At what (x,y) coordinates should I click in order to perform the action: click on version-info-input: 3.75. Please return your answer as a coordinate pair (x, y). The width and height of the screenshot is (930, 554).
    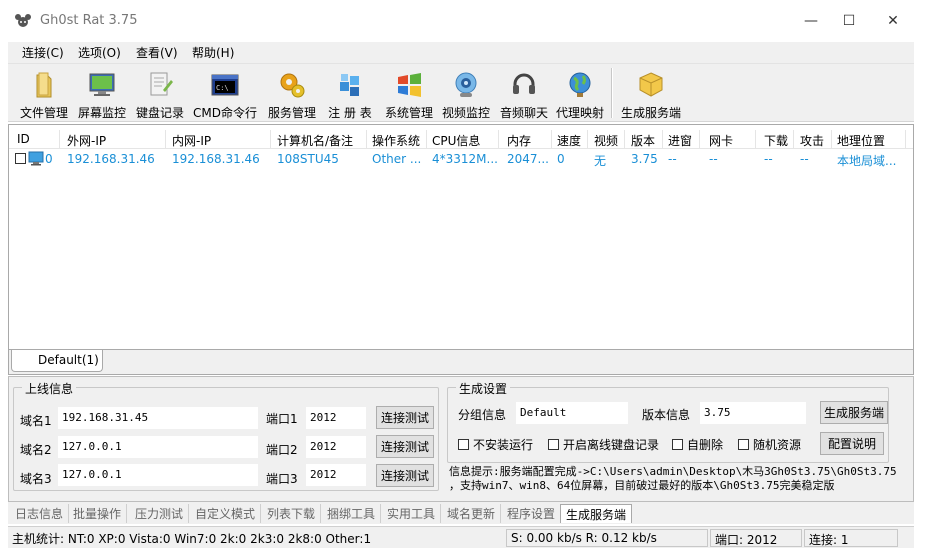
    Looking at the image, I should click on (753, 413).